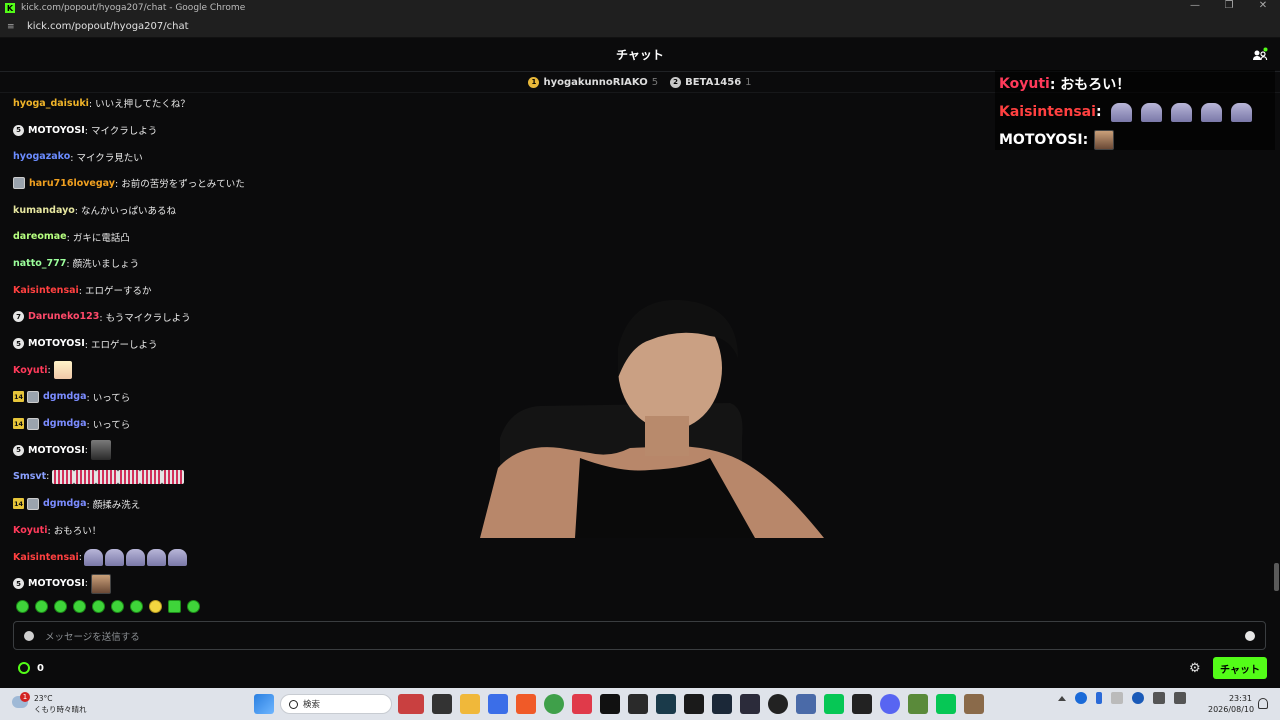  Describe the element at coordinates (1260, 55) in the screenshot. I see `users-icon` at that location.